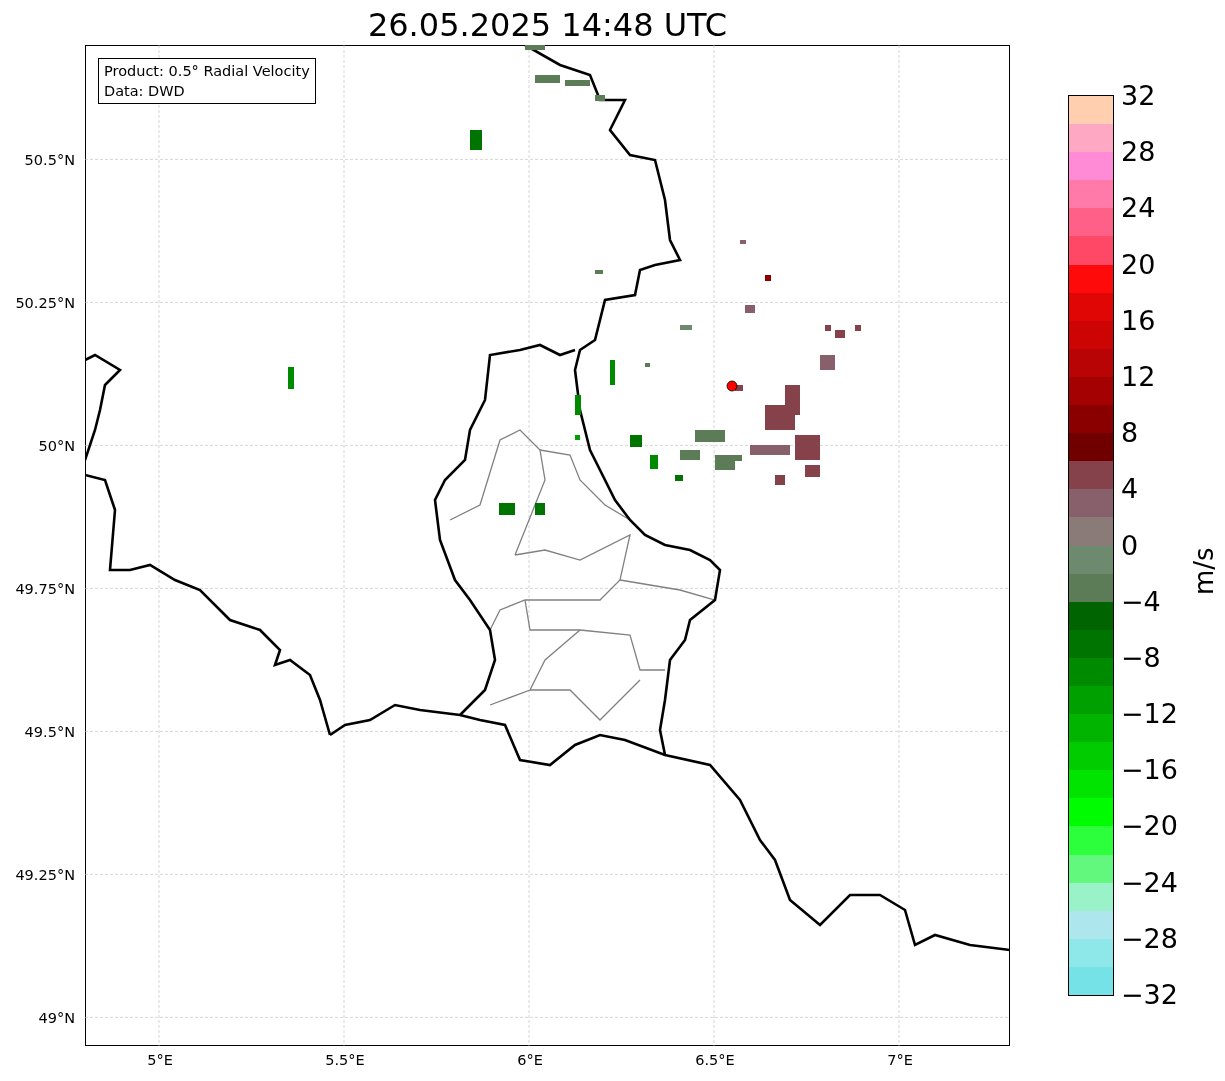 The height and width of the screenshot is (1081, 1225). I want to click on radar-site-marker, so click(732, 386).